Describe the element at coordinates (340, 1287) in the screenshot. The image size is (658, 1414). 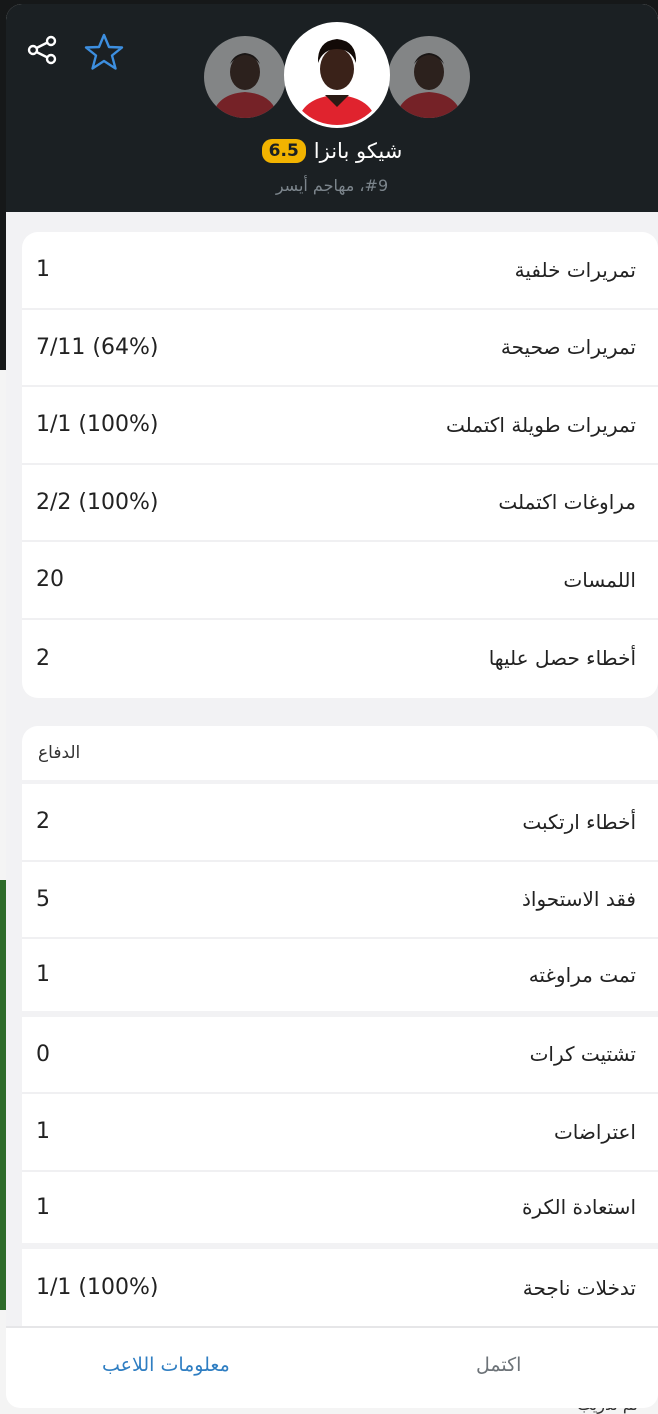
I see `stat-row: 1/1 (100%) تدخلات ناجحة` at that location.